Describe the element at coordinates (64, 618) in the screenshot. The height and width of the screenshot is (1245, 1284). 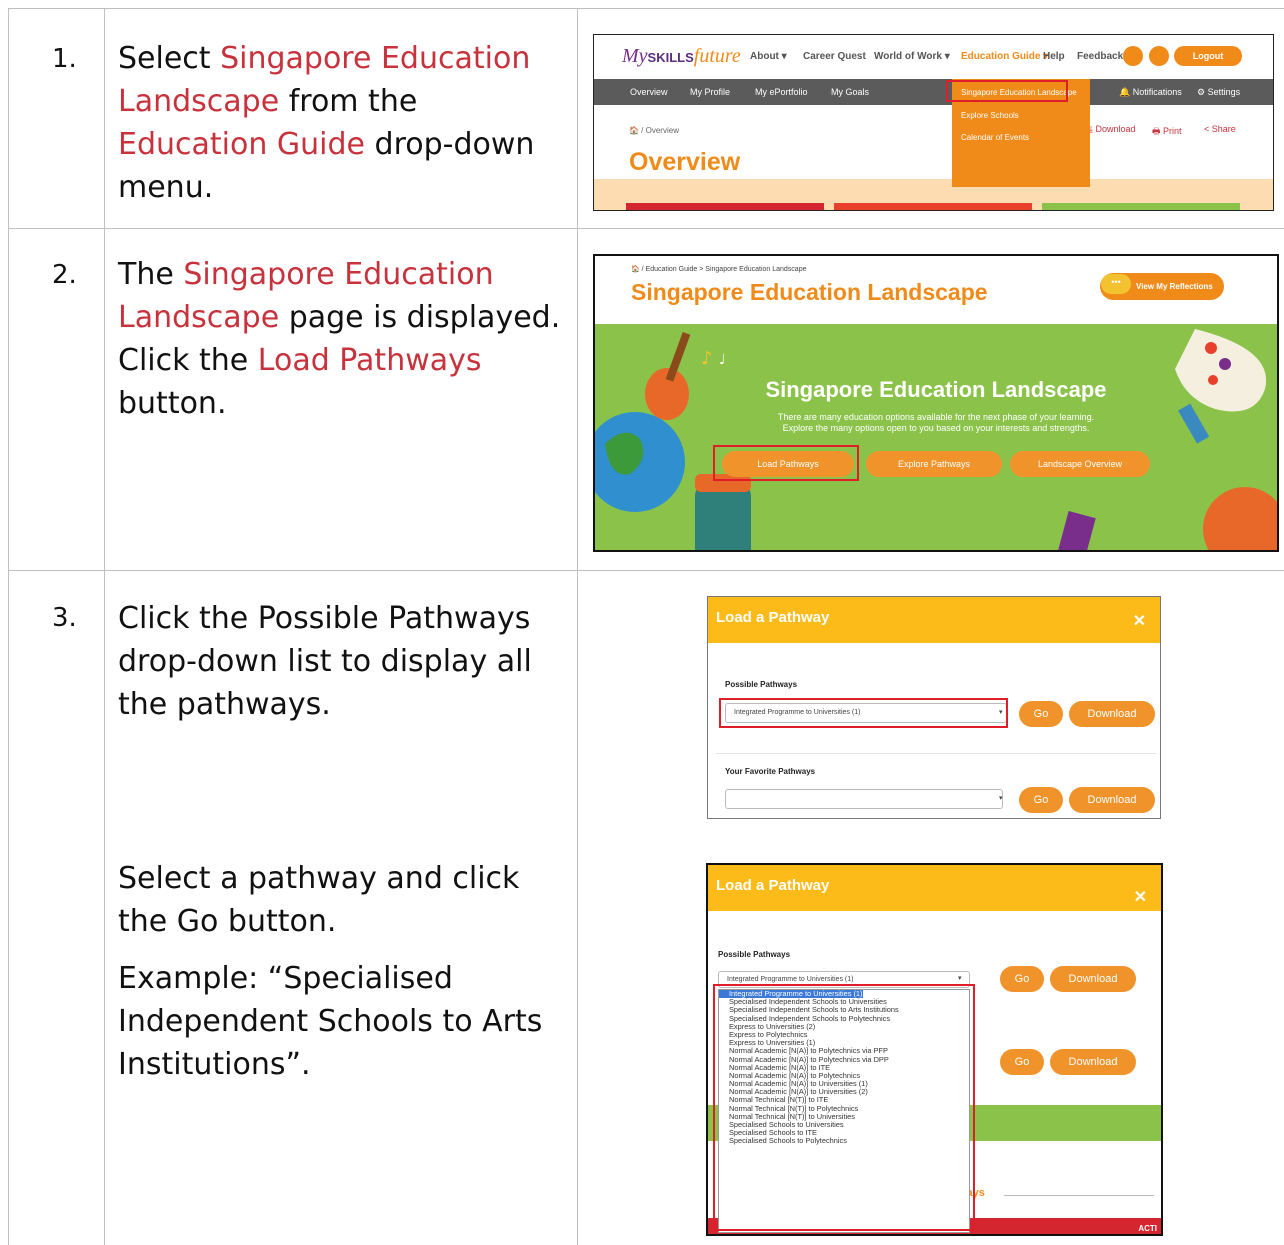
I see `step-3-number: 3.` at that location.